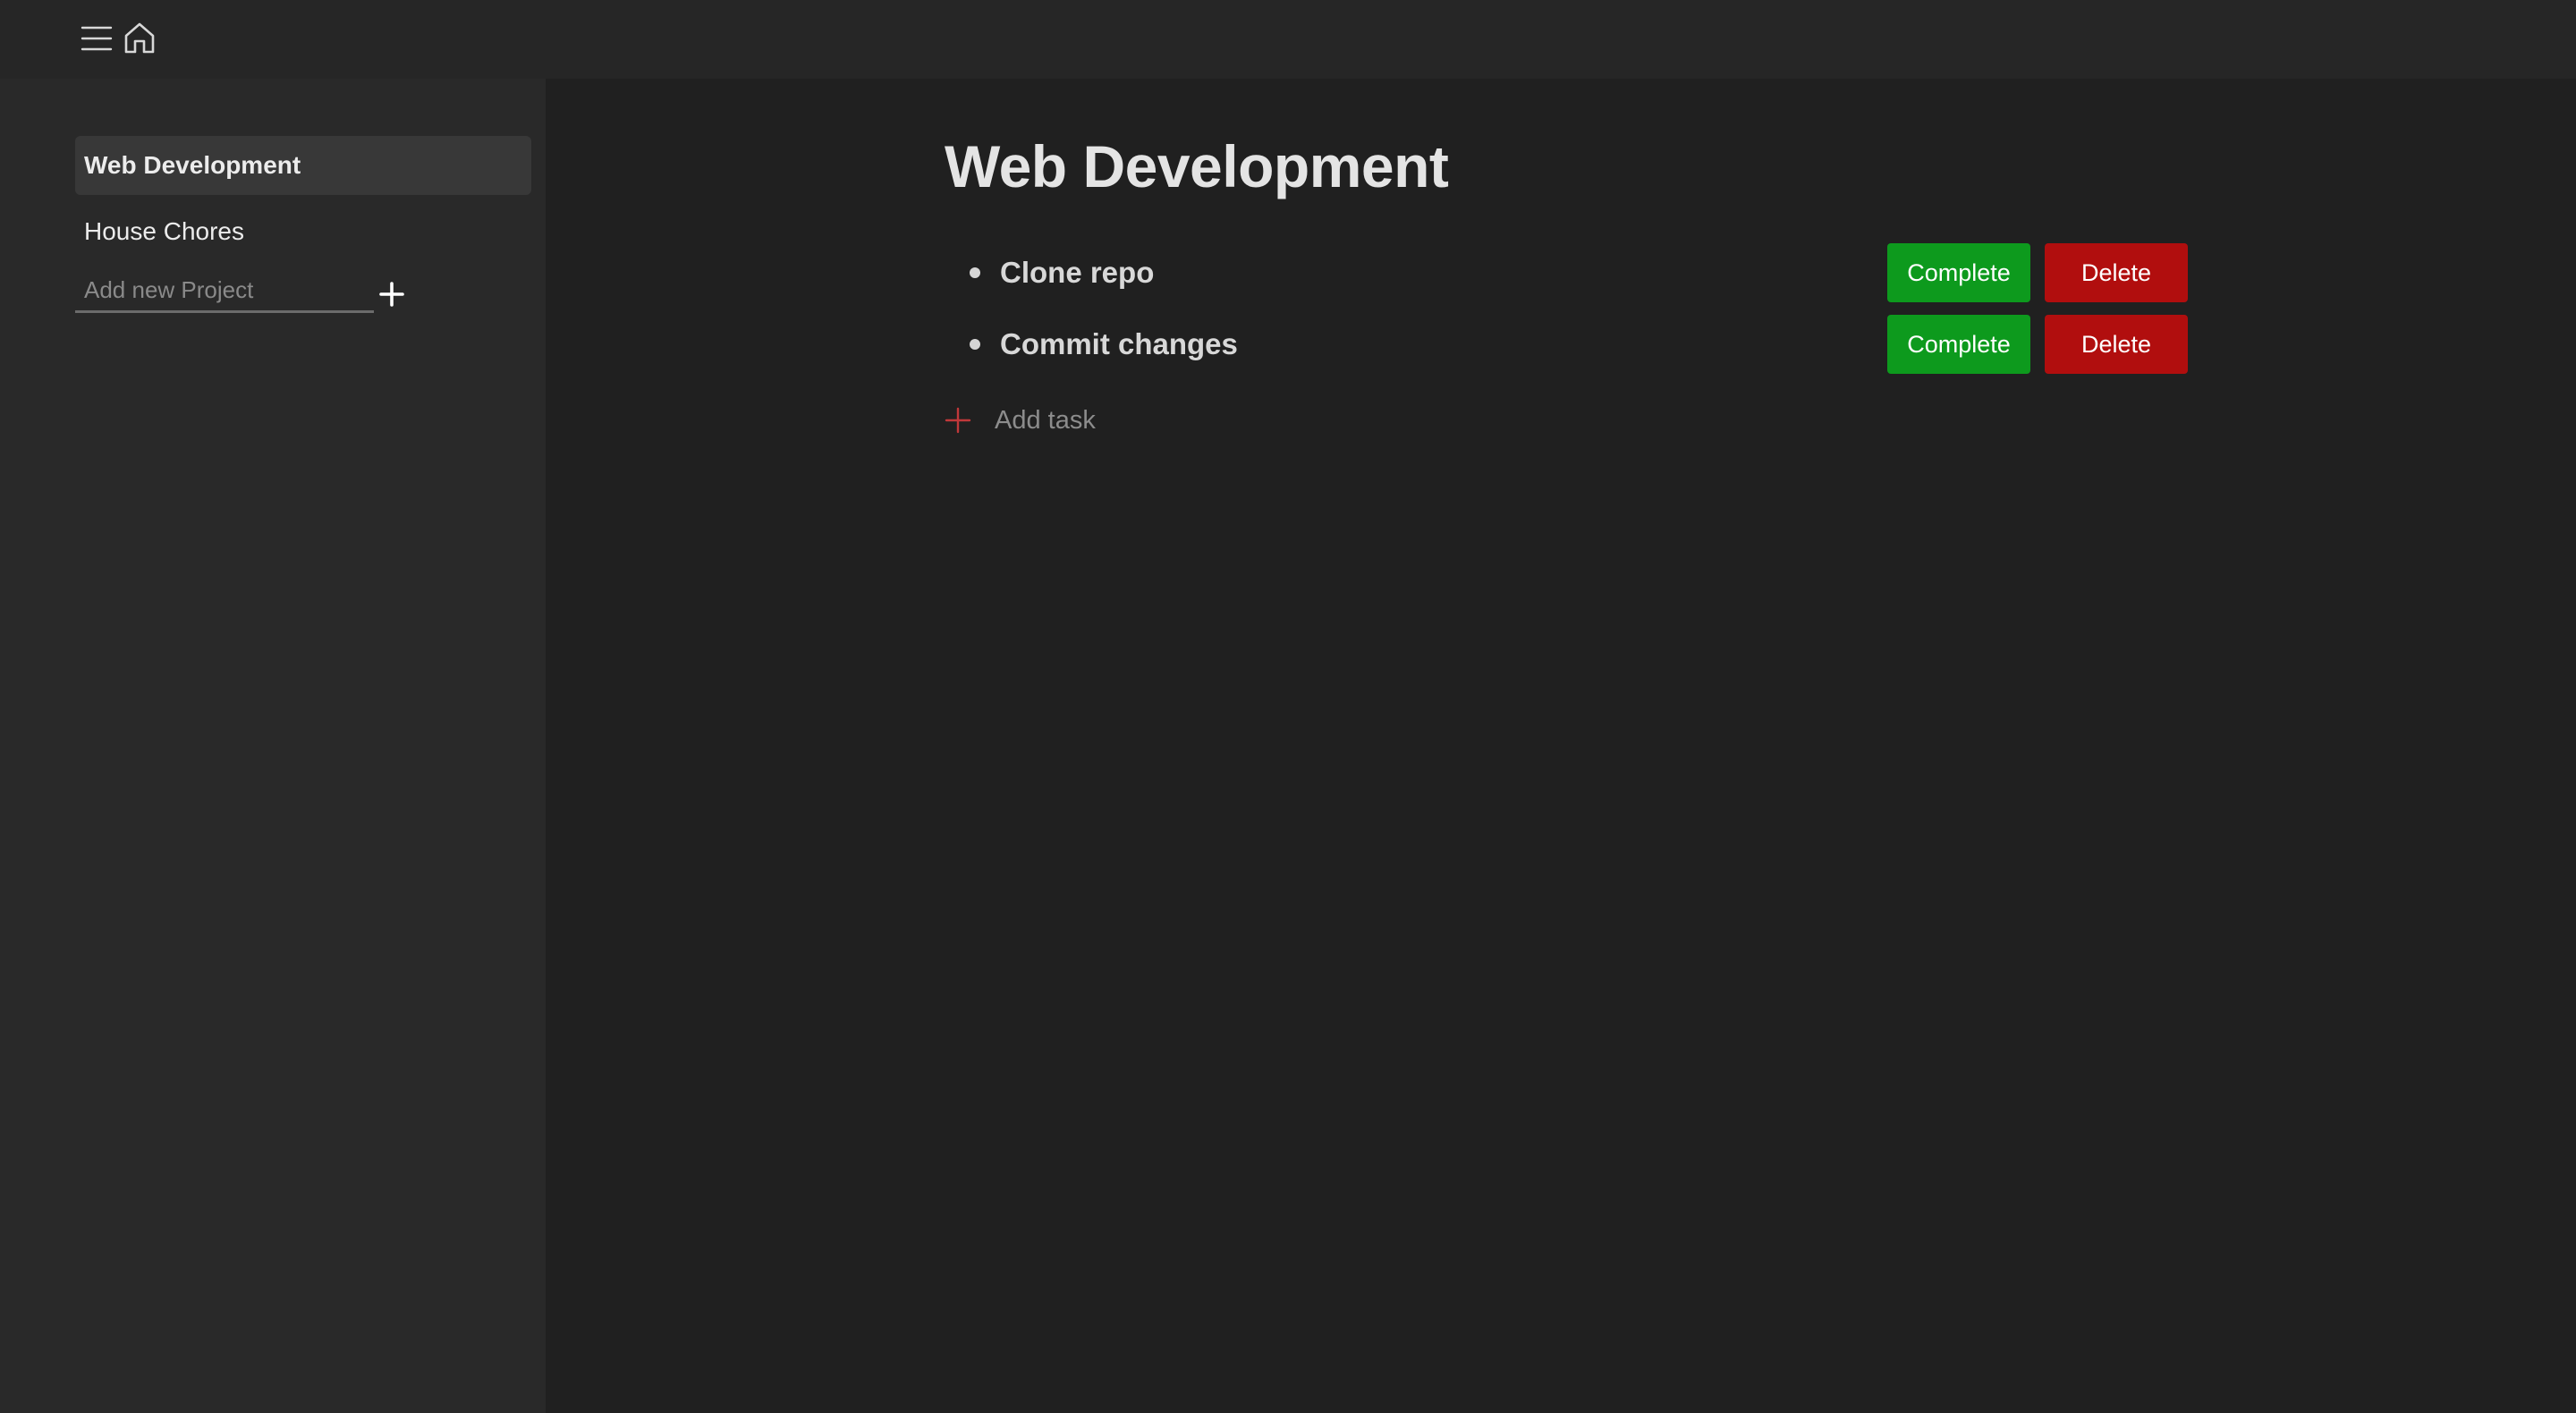 The image size is (2576, 1413). Describe the element at coordinates (303, 165) in the screenshot. I see `sidebar-item-web-development: Web Development` at that location.